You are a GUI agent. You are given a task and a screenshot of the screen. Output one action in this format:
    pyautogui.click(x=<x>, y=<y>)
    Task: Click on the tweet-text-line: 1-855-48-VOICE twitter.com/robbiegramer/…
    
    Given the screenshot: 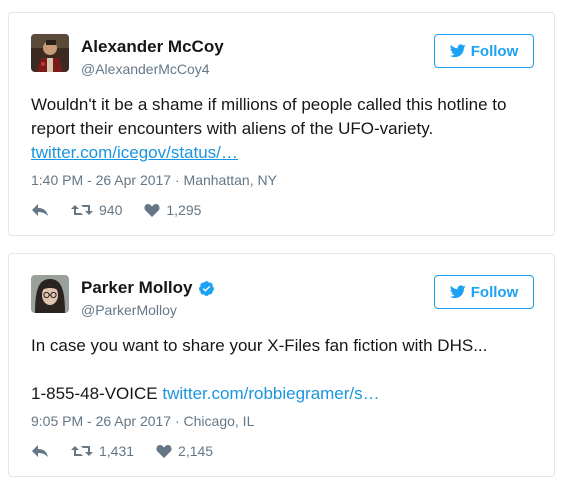 What is the action you would take?
    pyautogui.click(x=283, y=394)
    